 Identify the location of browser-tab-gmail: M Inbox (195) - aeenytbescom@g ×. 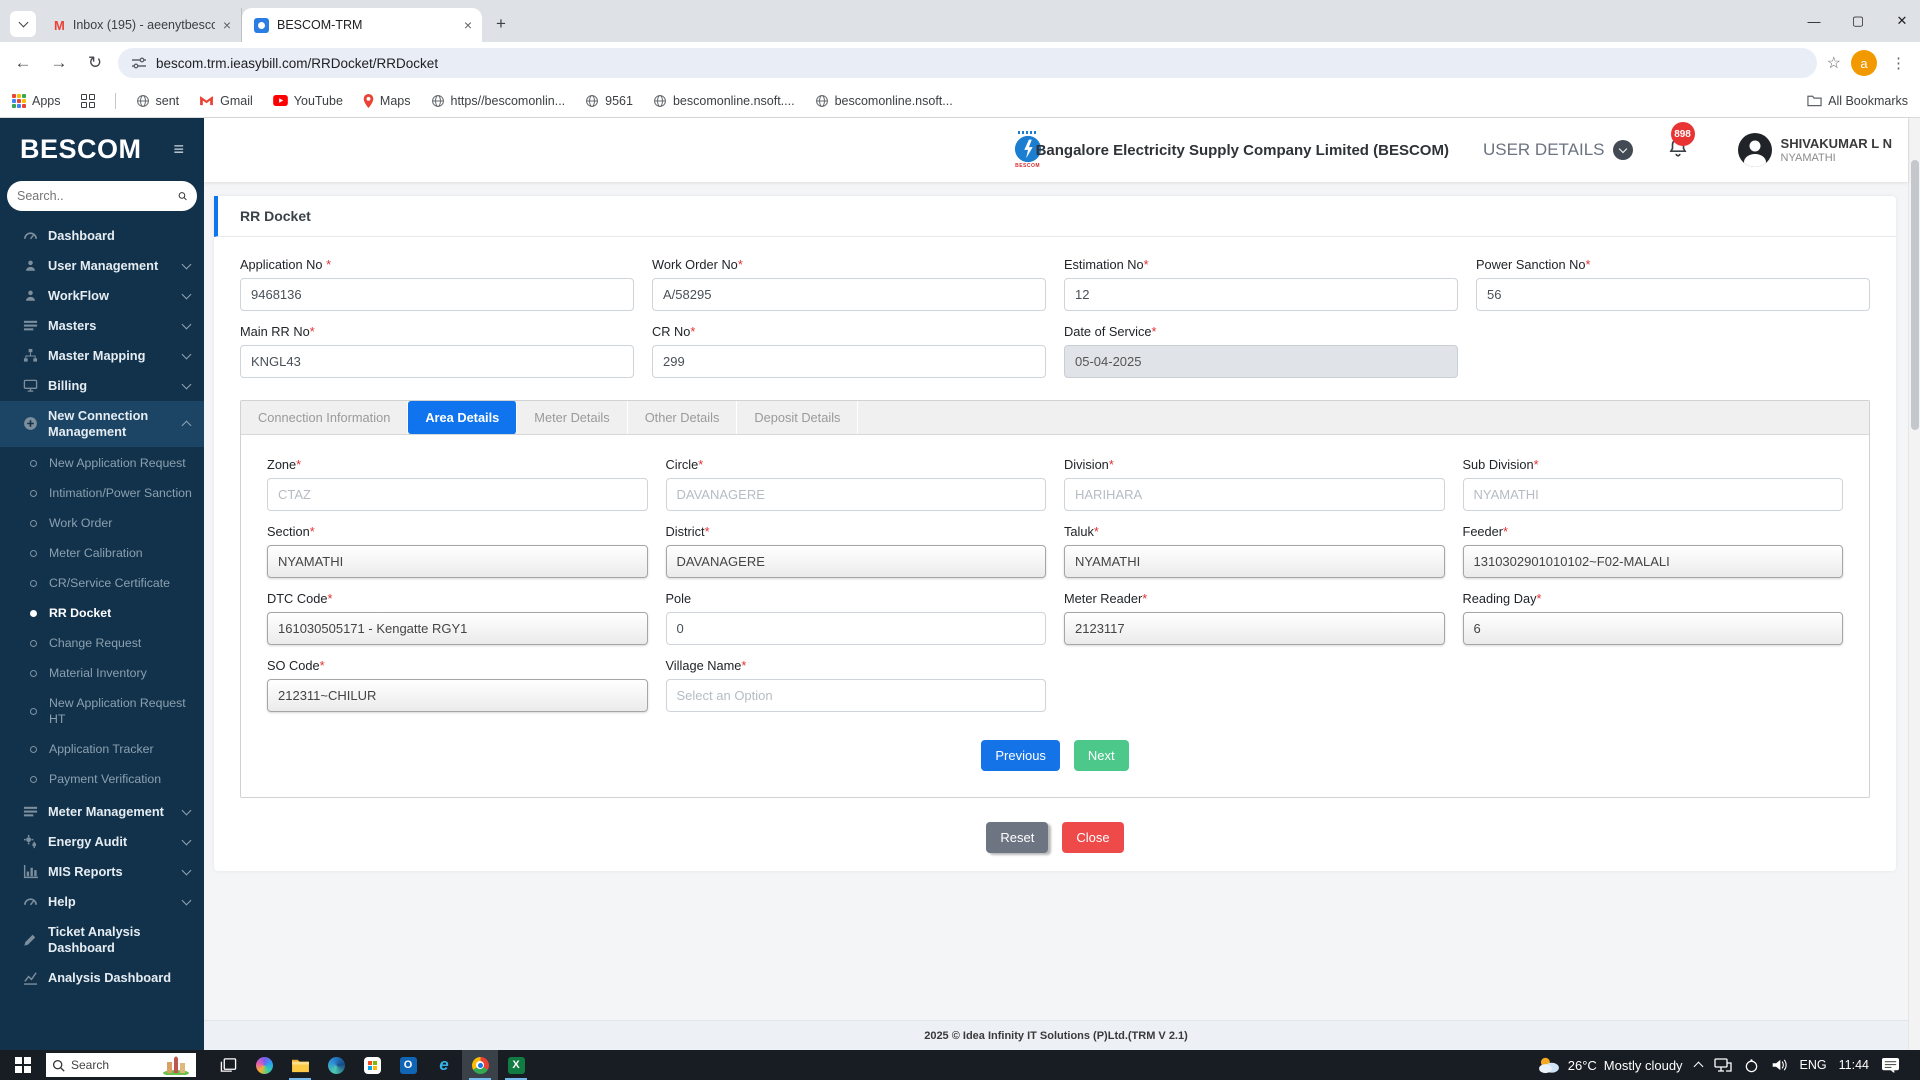
(142, 25).